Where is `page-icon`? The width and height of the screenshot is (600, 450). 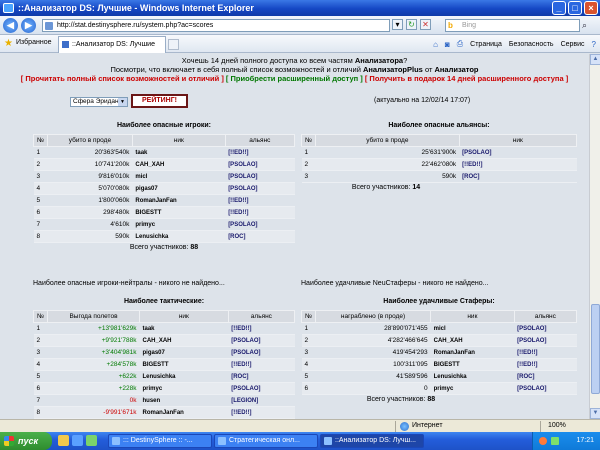
page-icon is located at coordinates (49, 26).